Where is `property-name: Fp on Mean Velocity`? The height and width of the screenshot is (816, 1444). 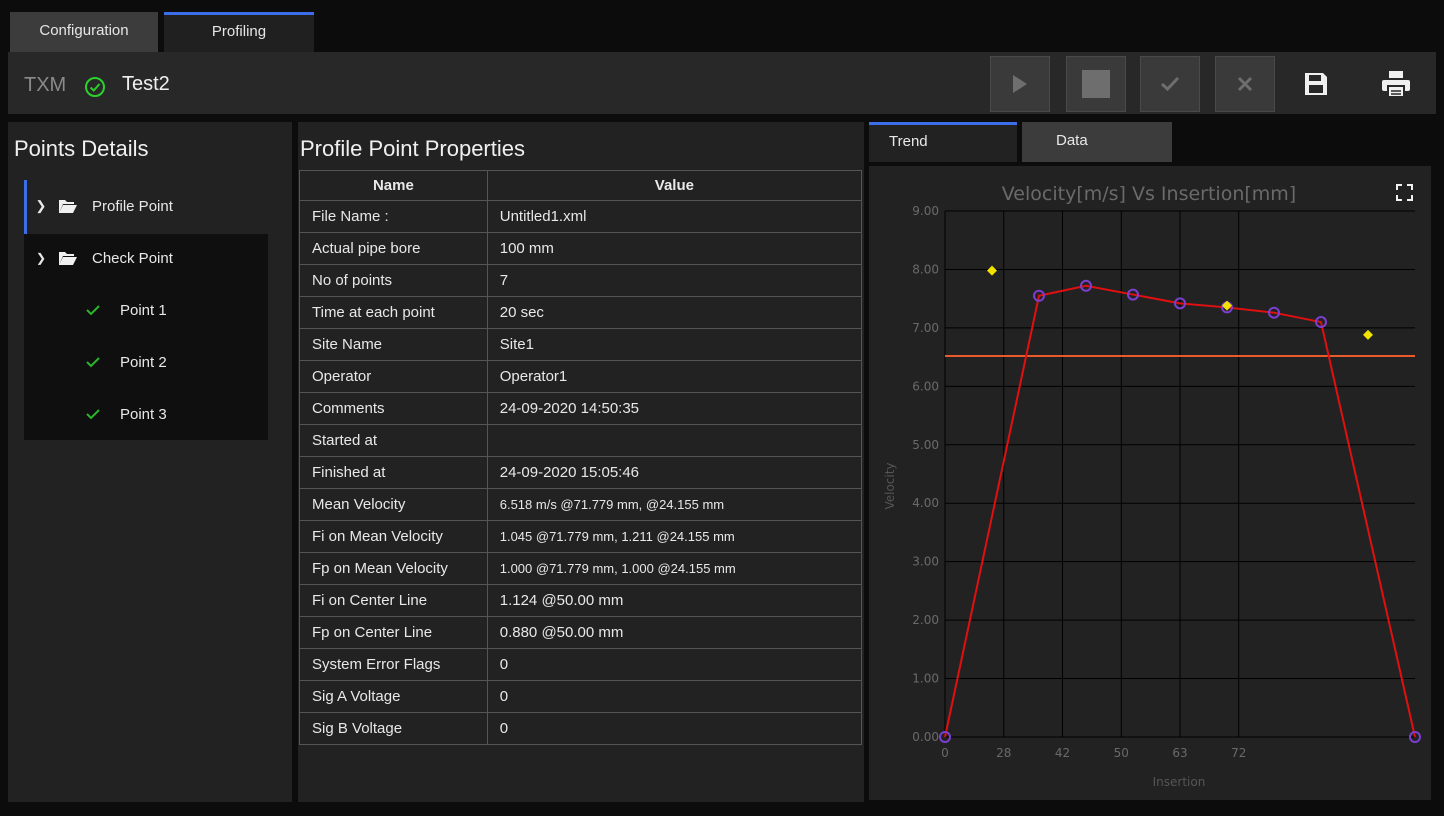
property-name: Fp on Mean Velocity is located at coordinates (393, 568).